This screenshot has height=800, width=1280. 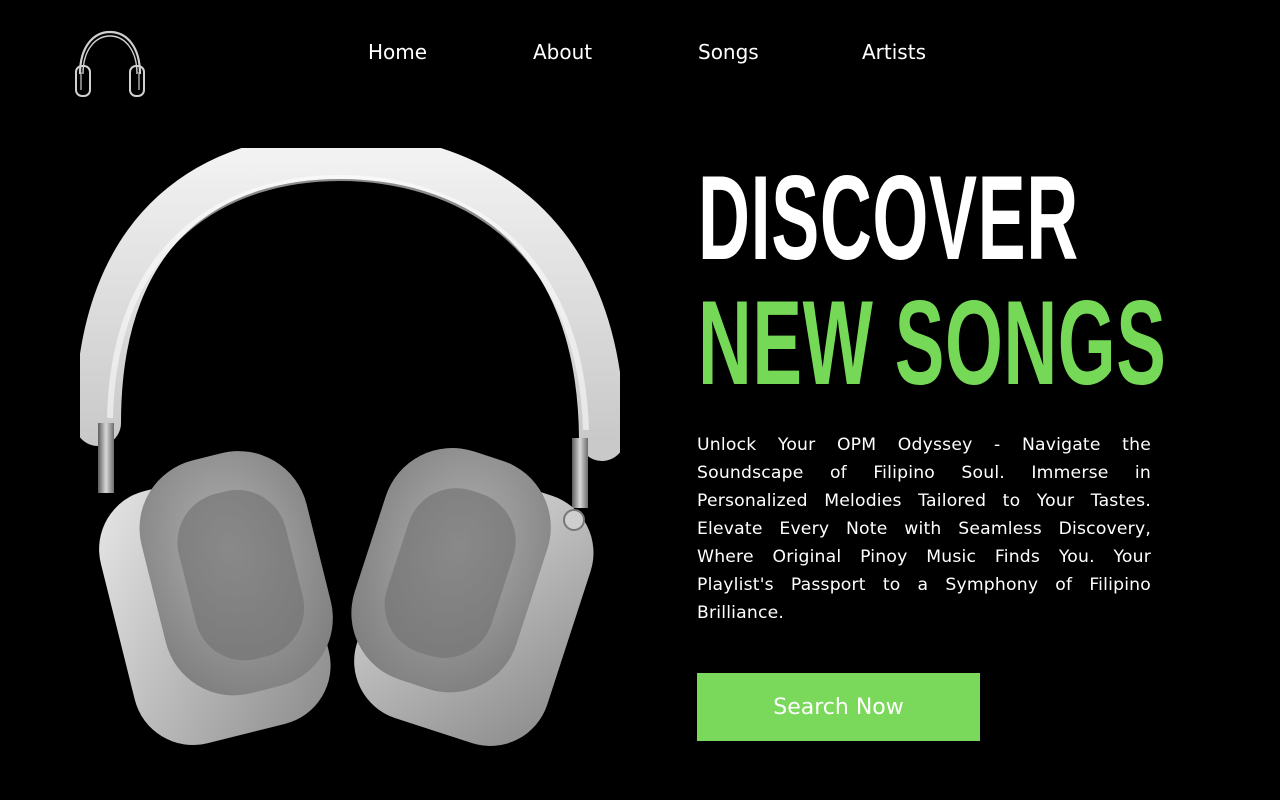 I want to click on search-now-button: Search Now, so click(x=838, y=707).